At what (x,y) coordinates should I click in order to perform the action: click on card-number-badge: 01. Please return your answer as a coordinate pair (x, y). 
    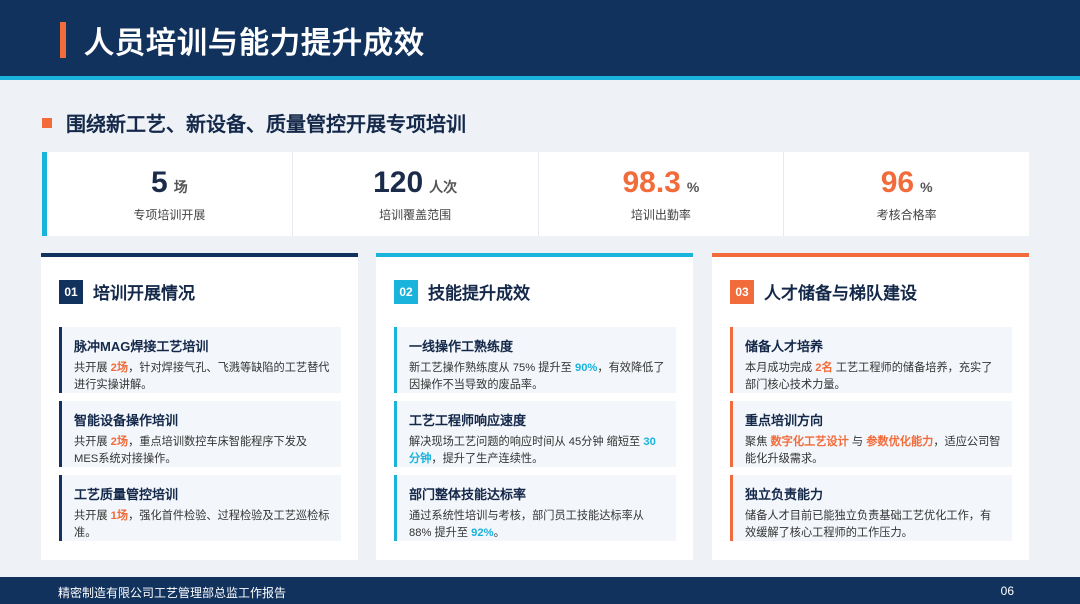
    Looking at the image, I should click on (71, 291).